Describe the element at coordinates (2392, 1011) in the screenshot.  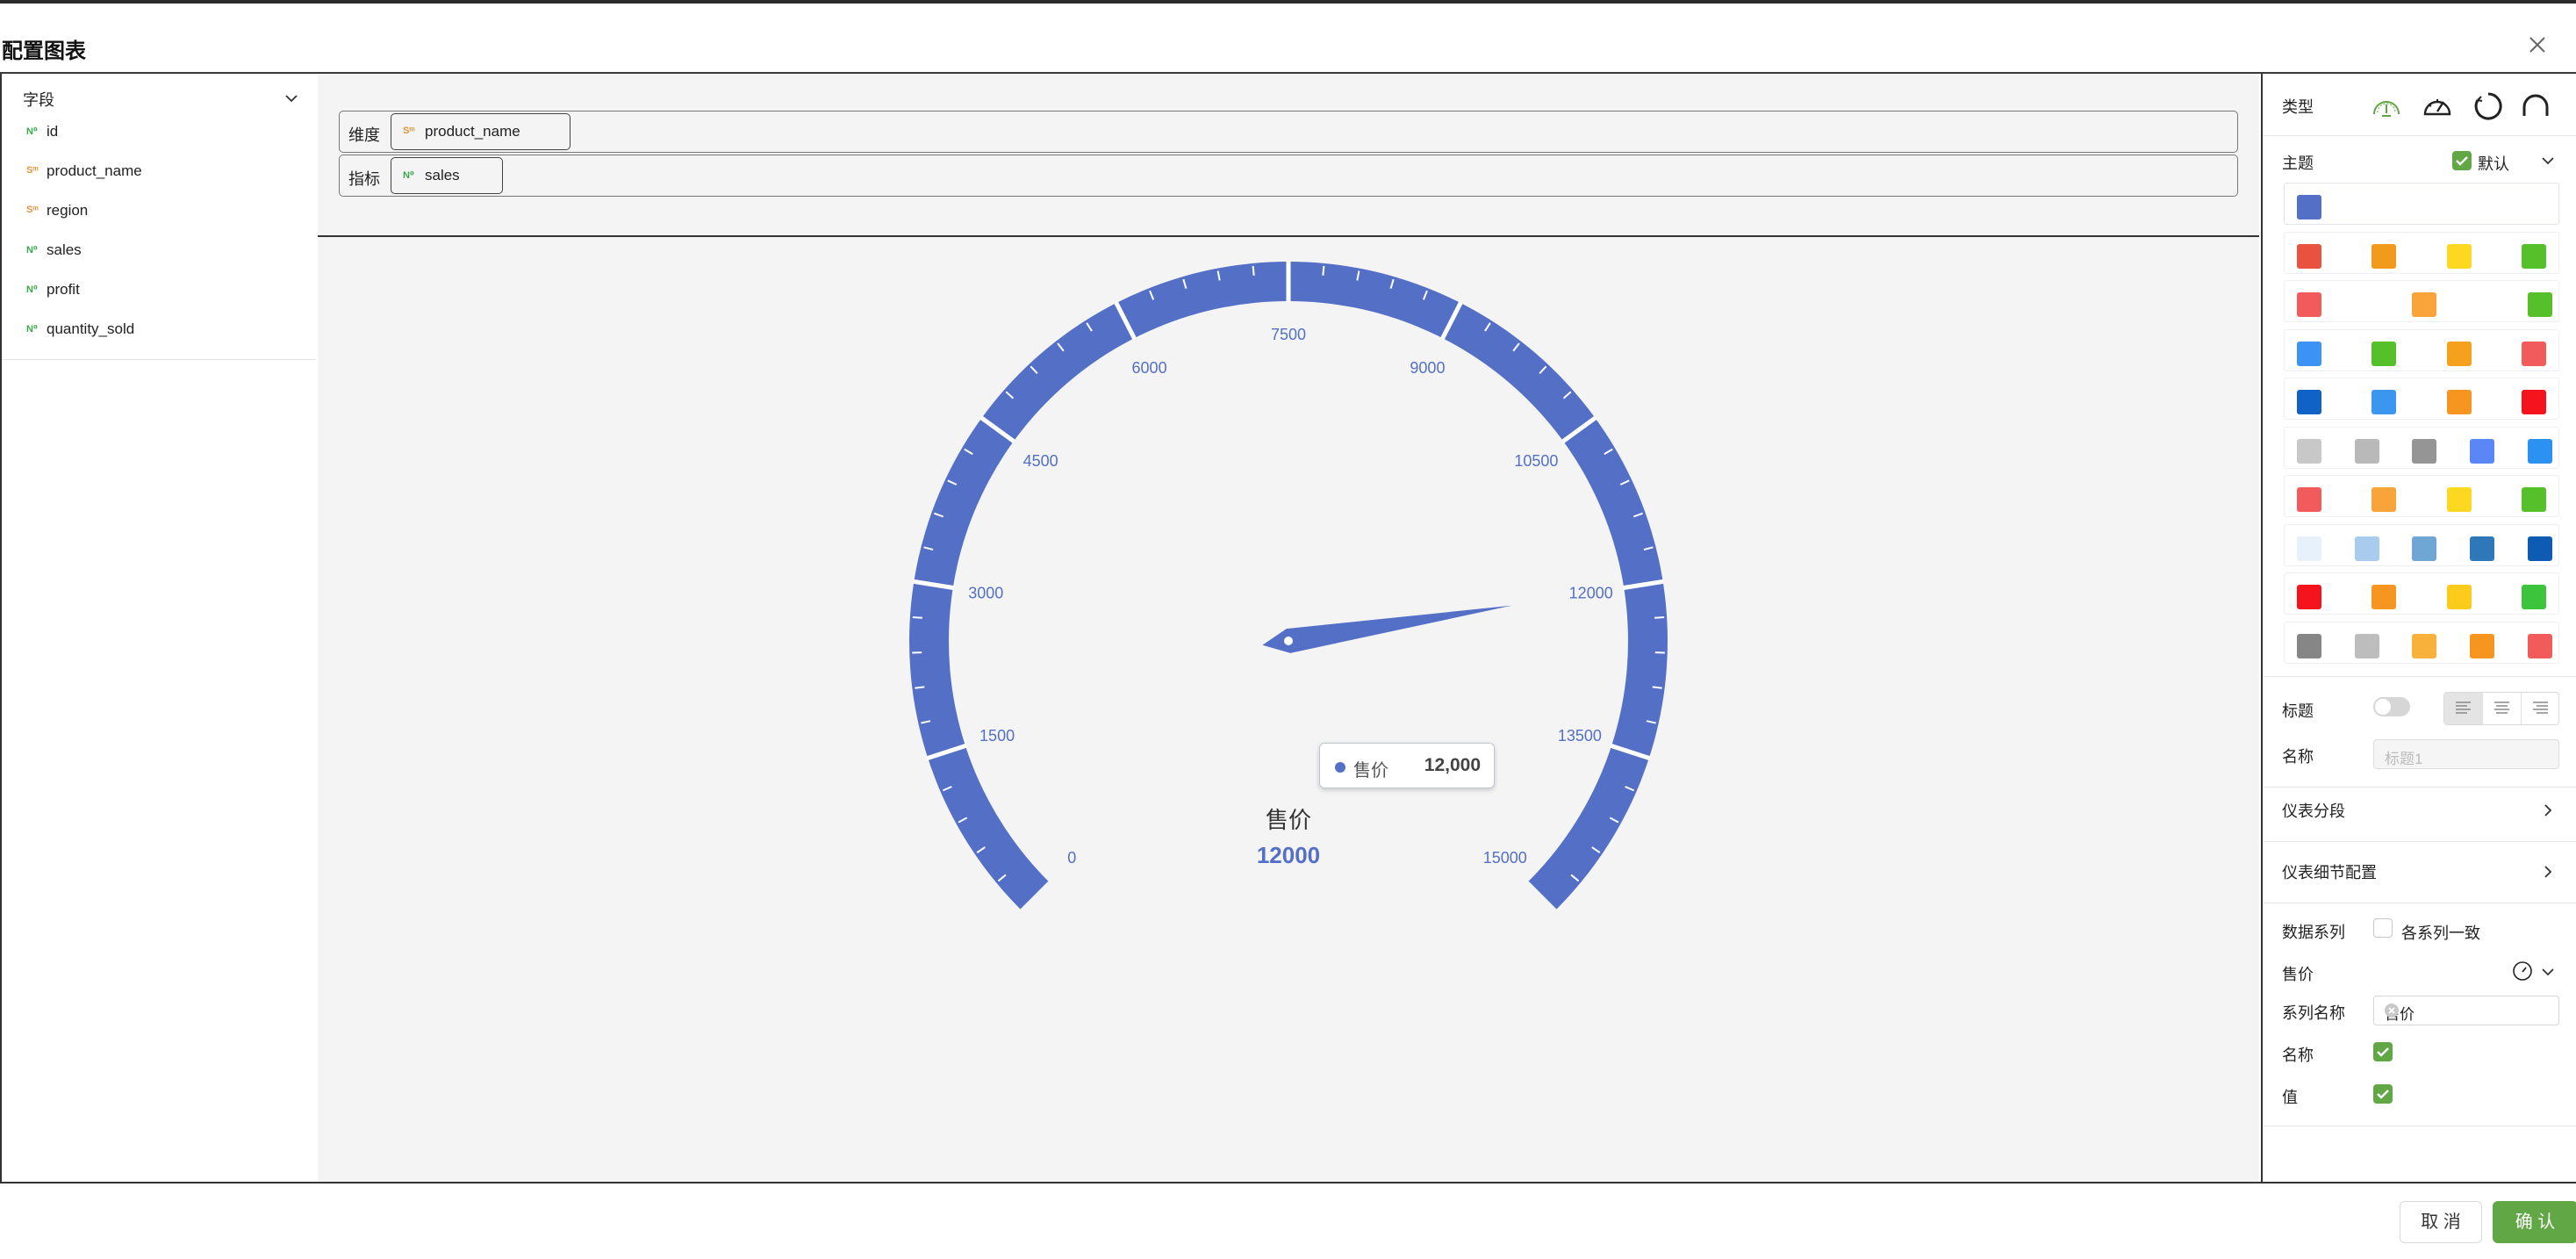
I see `clear-icon` at that location.